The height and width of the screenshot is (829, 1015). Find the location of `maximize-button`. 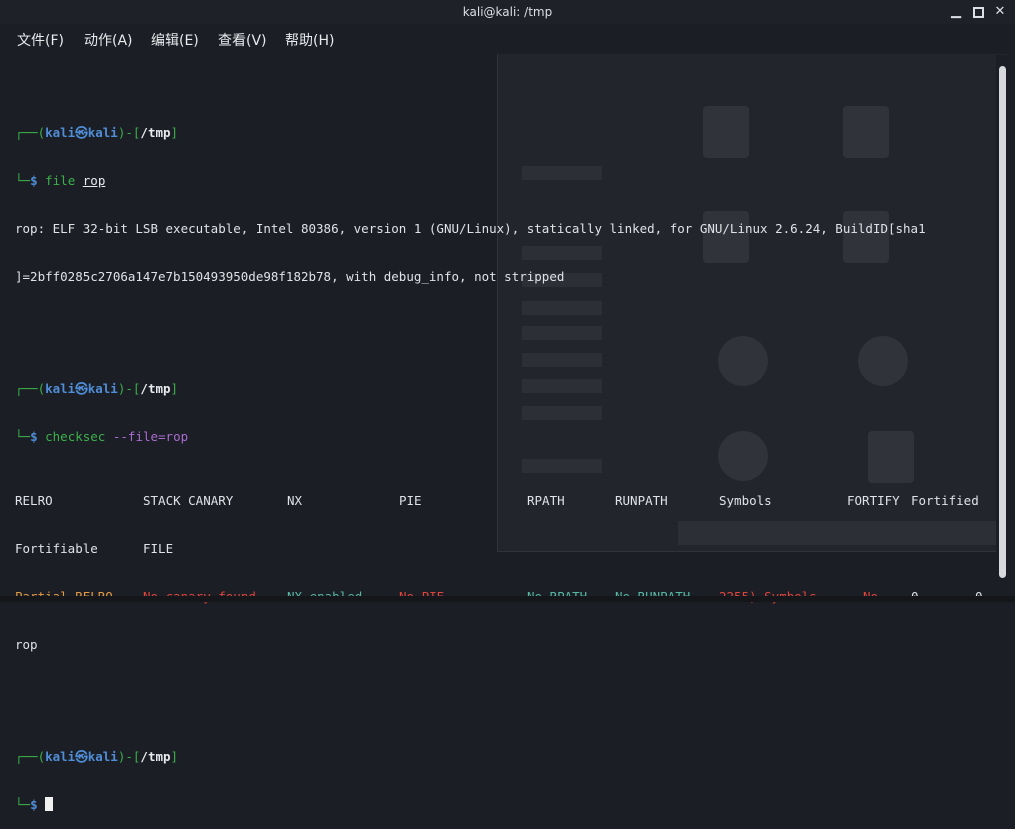

maximize-button is located at coordinates (978, 12).